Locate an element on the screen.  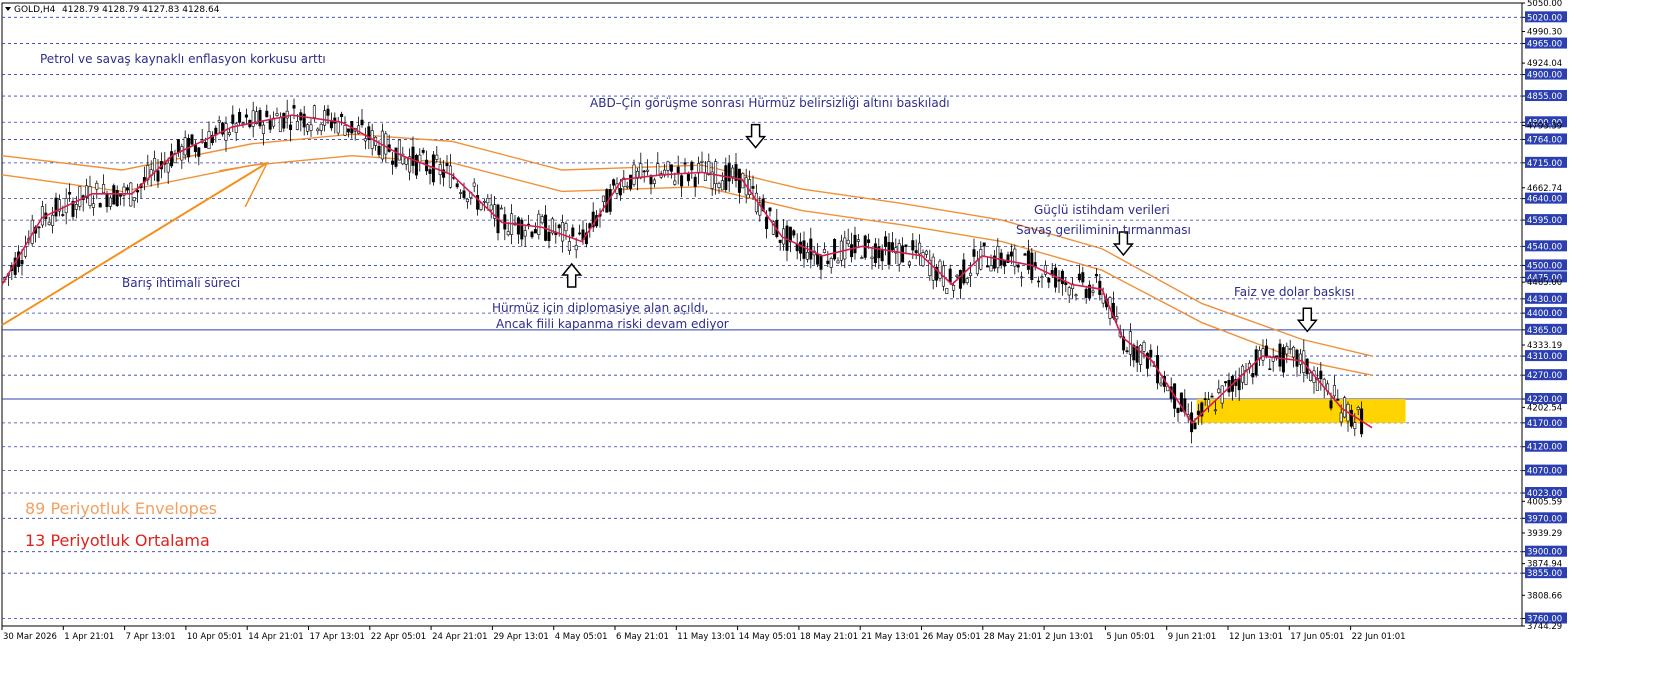
x-tick-label: 6 May 21:01 is located at coordinates (642, 637).